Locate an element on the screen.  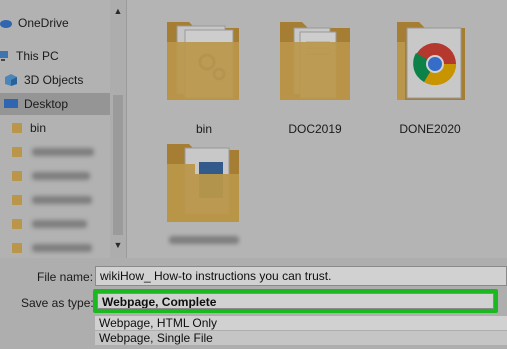
chevron-up-icon: ▲ is located at coordinates (118, 11).